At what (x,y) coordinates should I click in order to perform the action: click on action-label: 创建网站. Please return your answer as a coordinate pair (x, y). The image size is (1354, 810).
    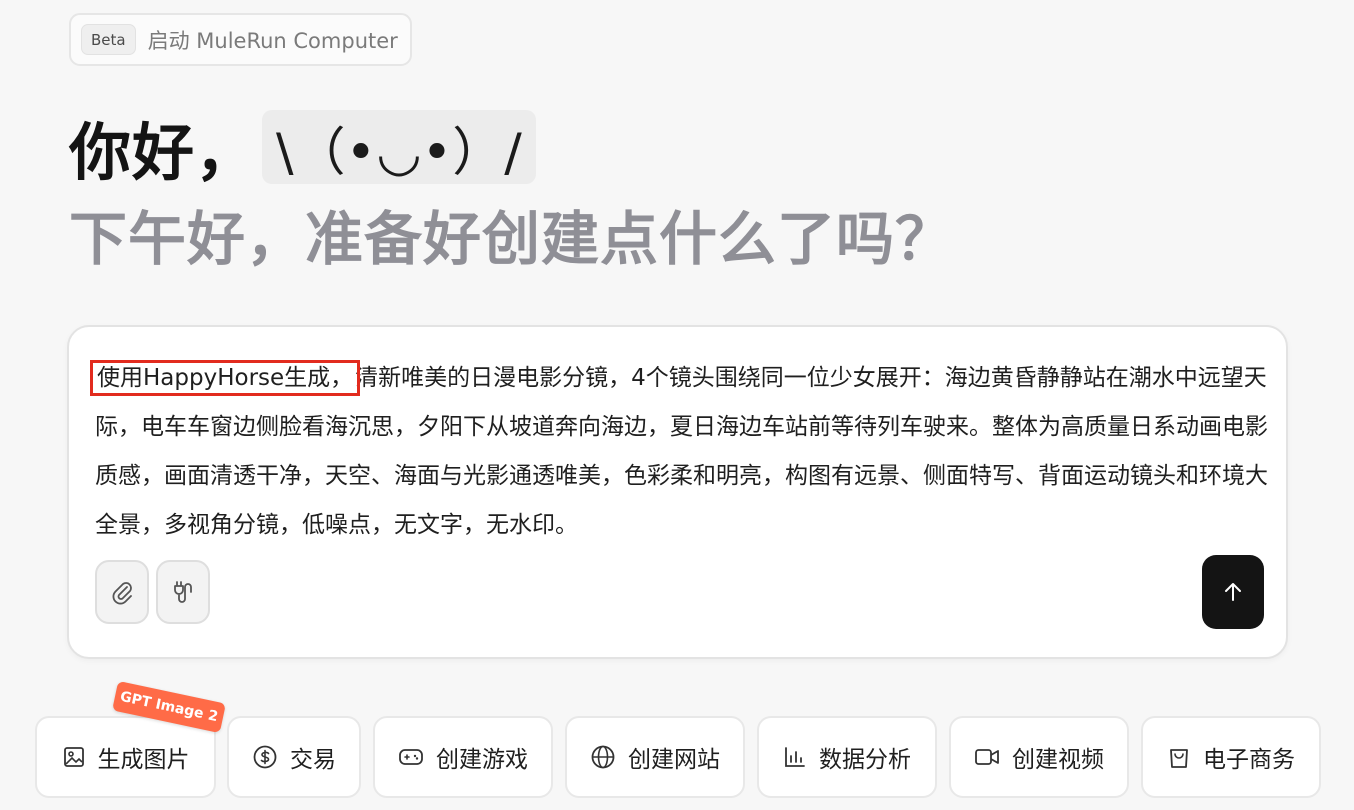
    Looking at the image, I should click on (674, 760).